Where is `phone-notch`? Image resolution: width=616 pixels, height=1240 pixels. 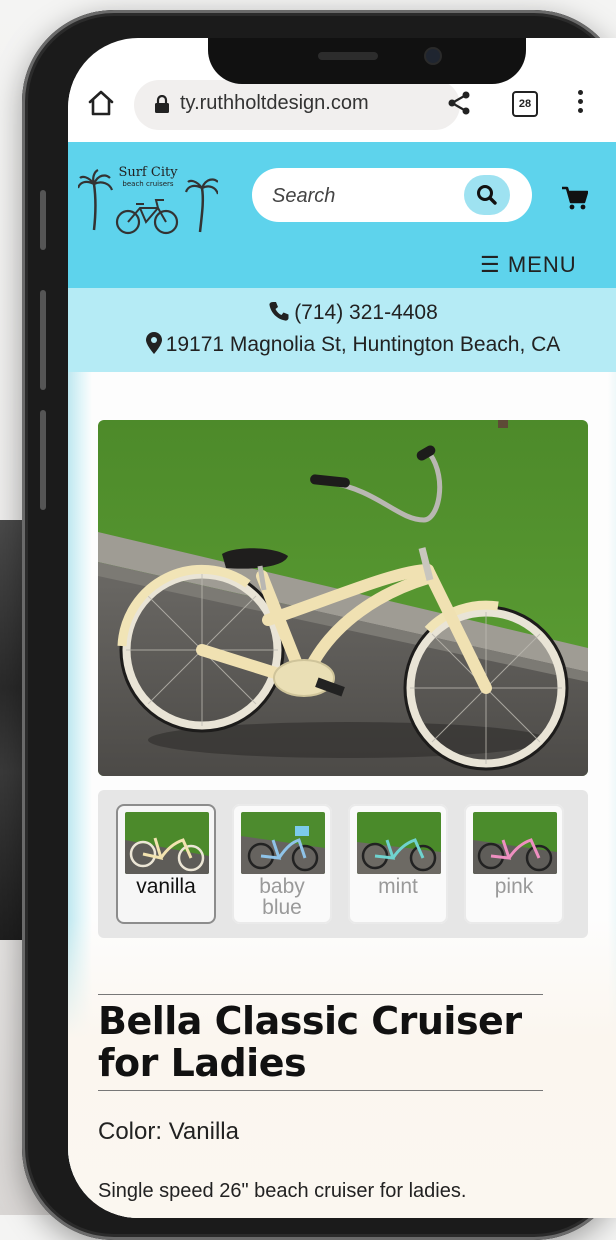 phone-notch is located at coordinates (367, 61).